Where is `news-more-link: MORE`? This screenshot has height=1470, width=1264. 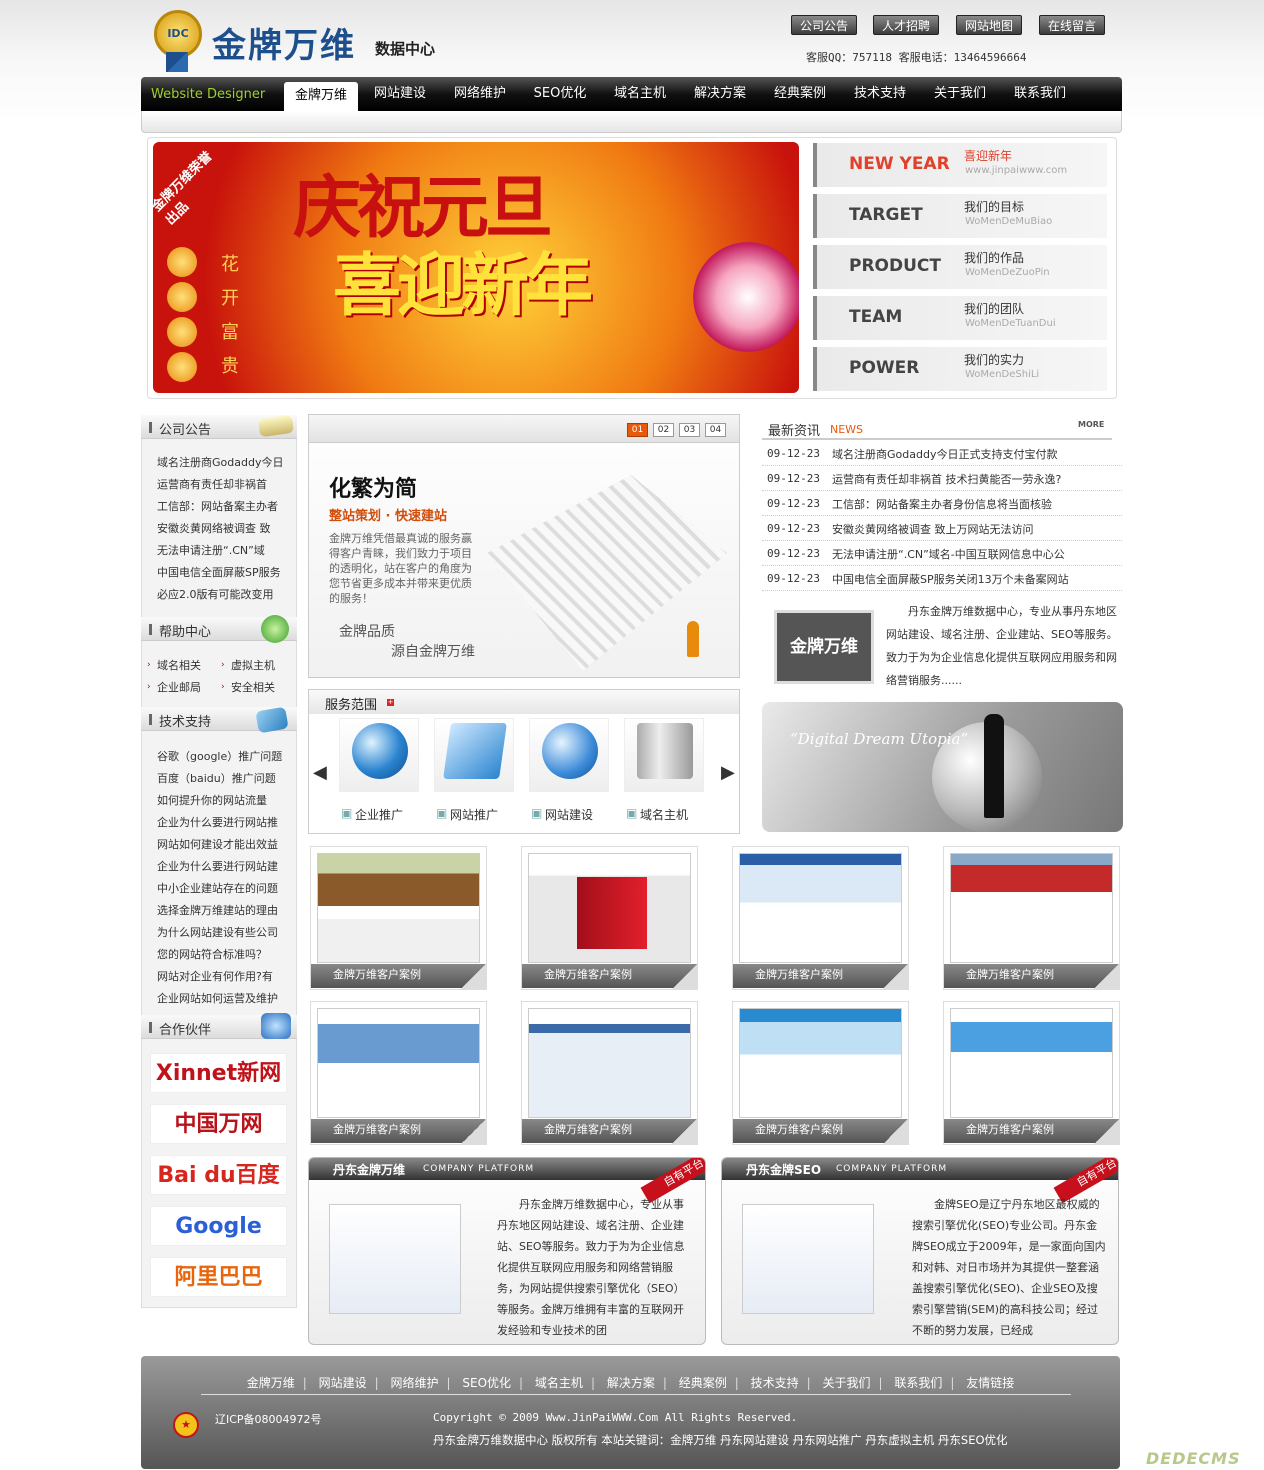
news-more-link: MORE is located at coordinates (1091, 424).